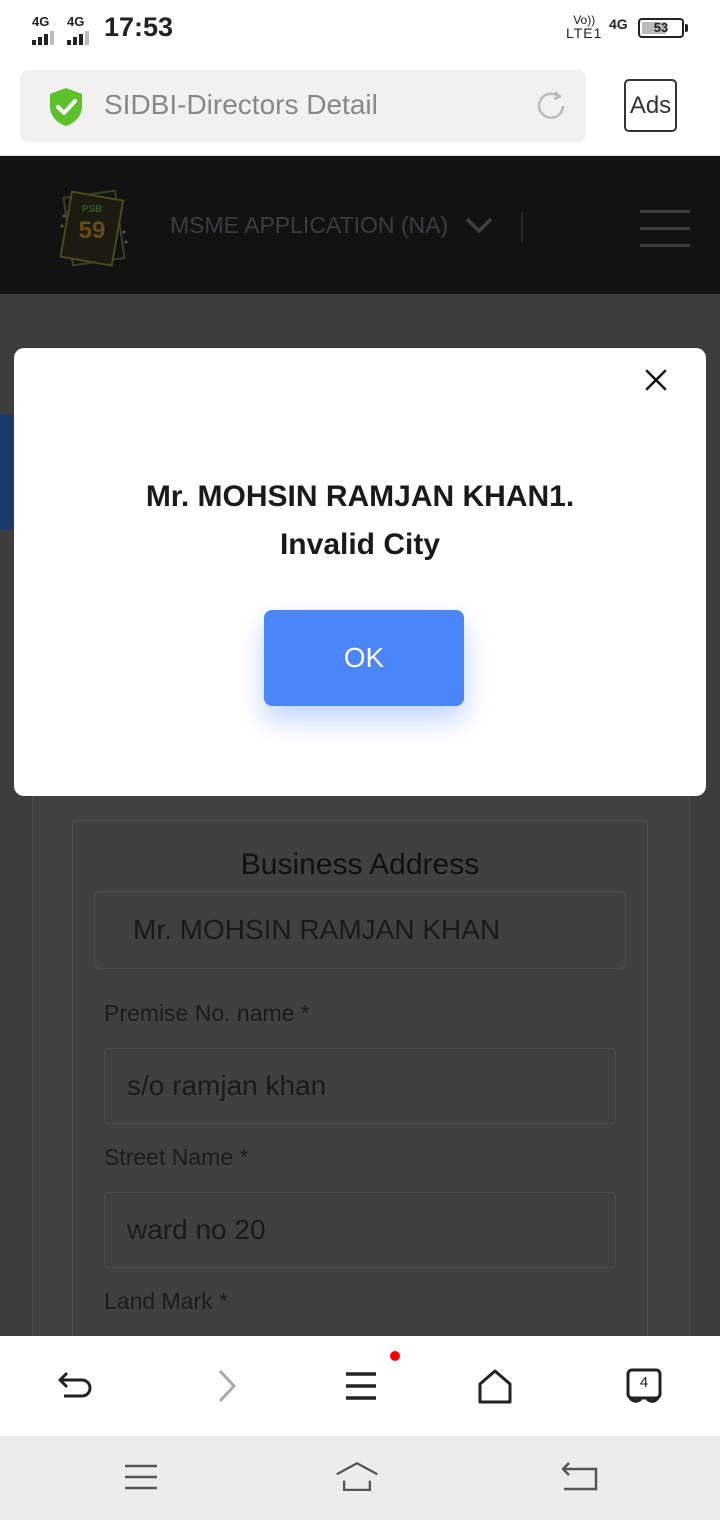 This screenshot has width=720, height=1520. I want to click on status-bar: 4G 4G 17:53 Vo)) LTE1 4G 53, so click(360, 29).